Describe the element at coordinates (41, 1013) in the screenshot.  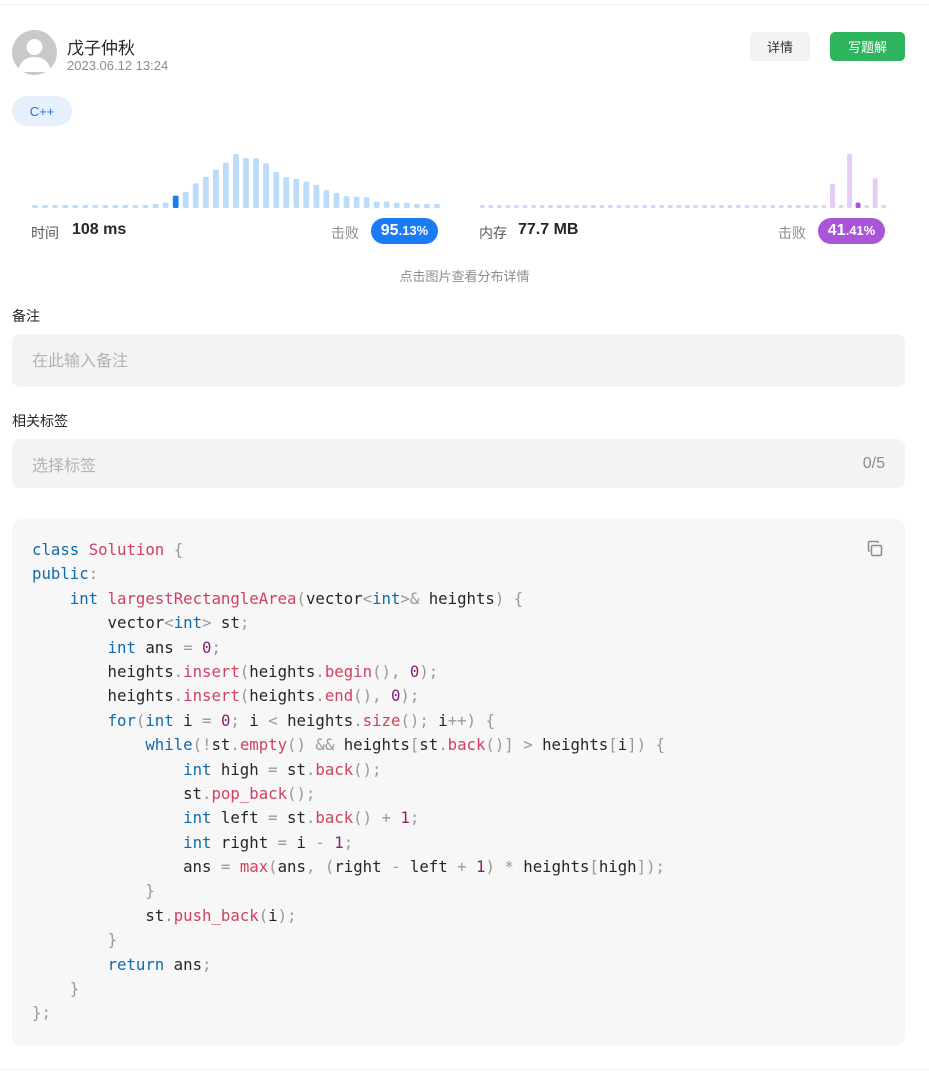
I see `code-line: };` at that location.